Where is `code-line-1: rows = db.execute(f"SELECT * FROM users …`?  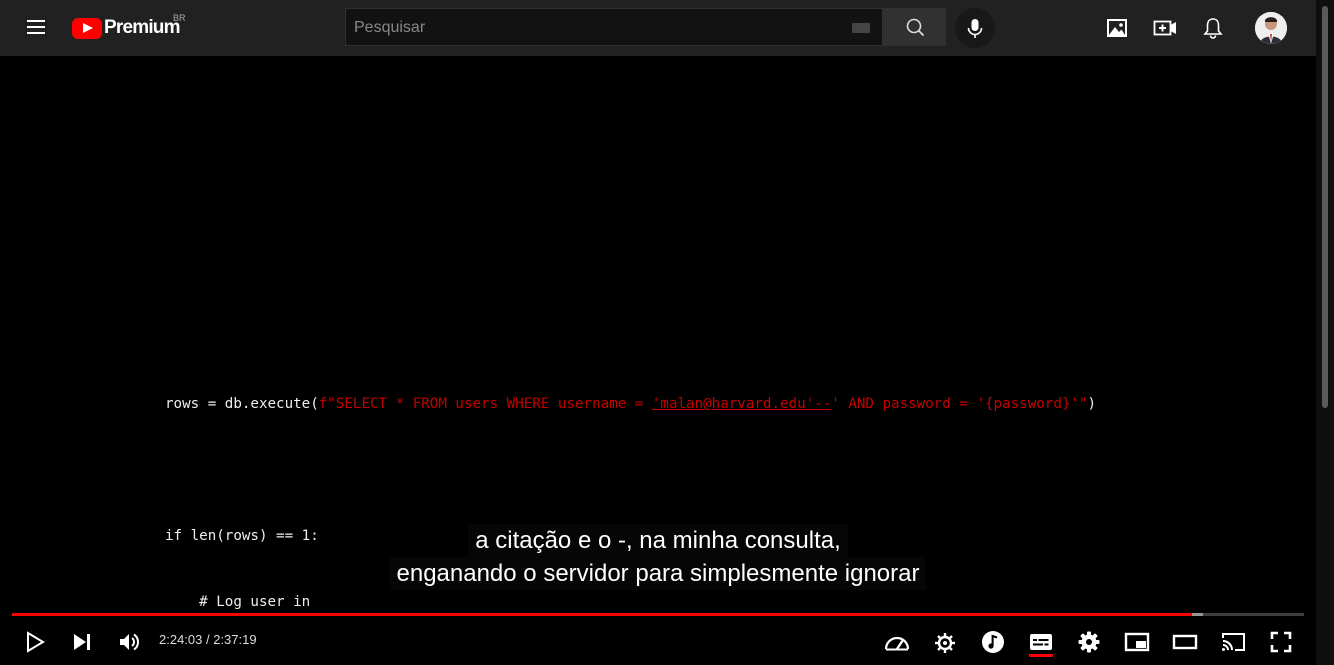
code-line-1: rows = db.execute(f"SELECT * FROM users … is located at coordinates (631, 404).